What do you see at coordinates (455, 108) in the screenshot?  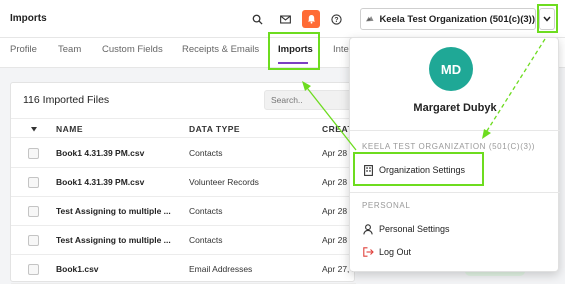 I see `user-name: Margaret Dubyk` at bounding box center [455, 108].